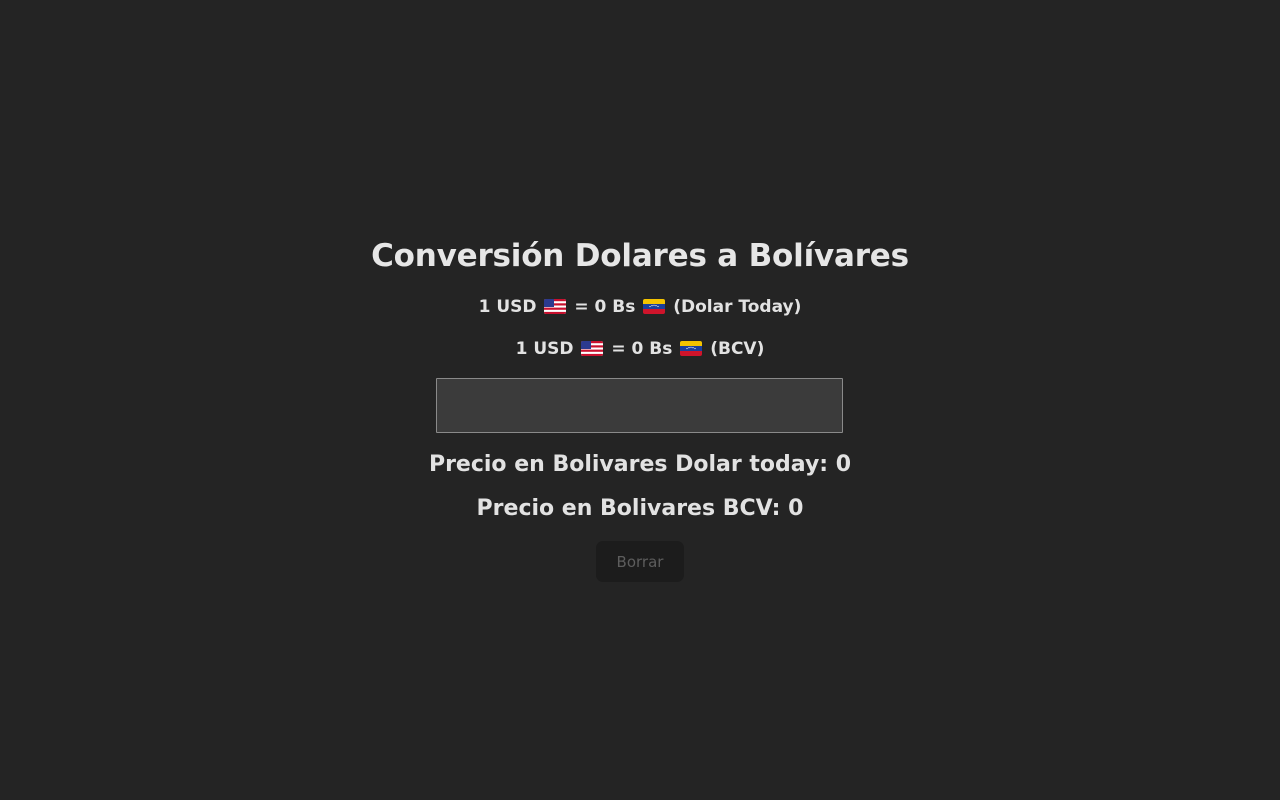 Image resolution: width=1280 pixels, height=800 pixels. Describe the element at coordinates (640, 256) in the screenshot. I see `page-title: Conversión Dolares a Bolívares` at that location.